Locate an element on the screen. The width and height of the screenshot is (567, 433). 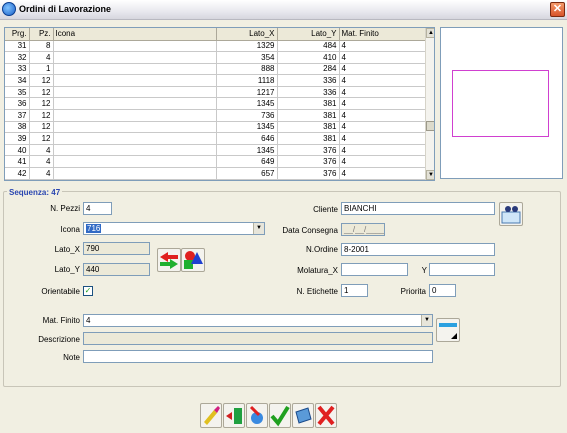
cell-lato-x: 1345 is located at coordinates (247, 127).